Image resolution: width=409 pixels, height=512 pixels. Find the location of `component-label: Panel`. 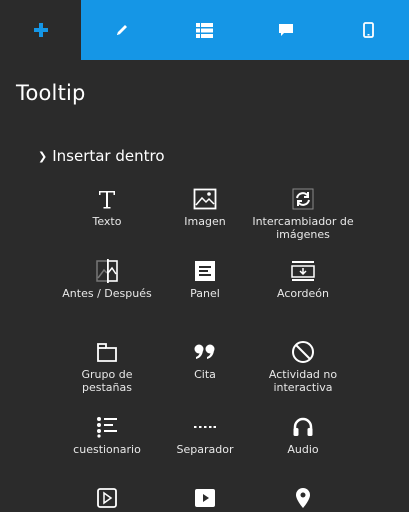

component-label: Panel is located at coordinates (205, 293).